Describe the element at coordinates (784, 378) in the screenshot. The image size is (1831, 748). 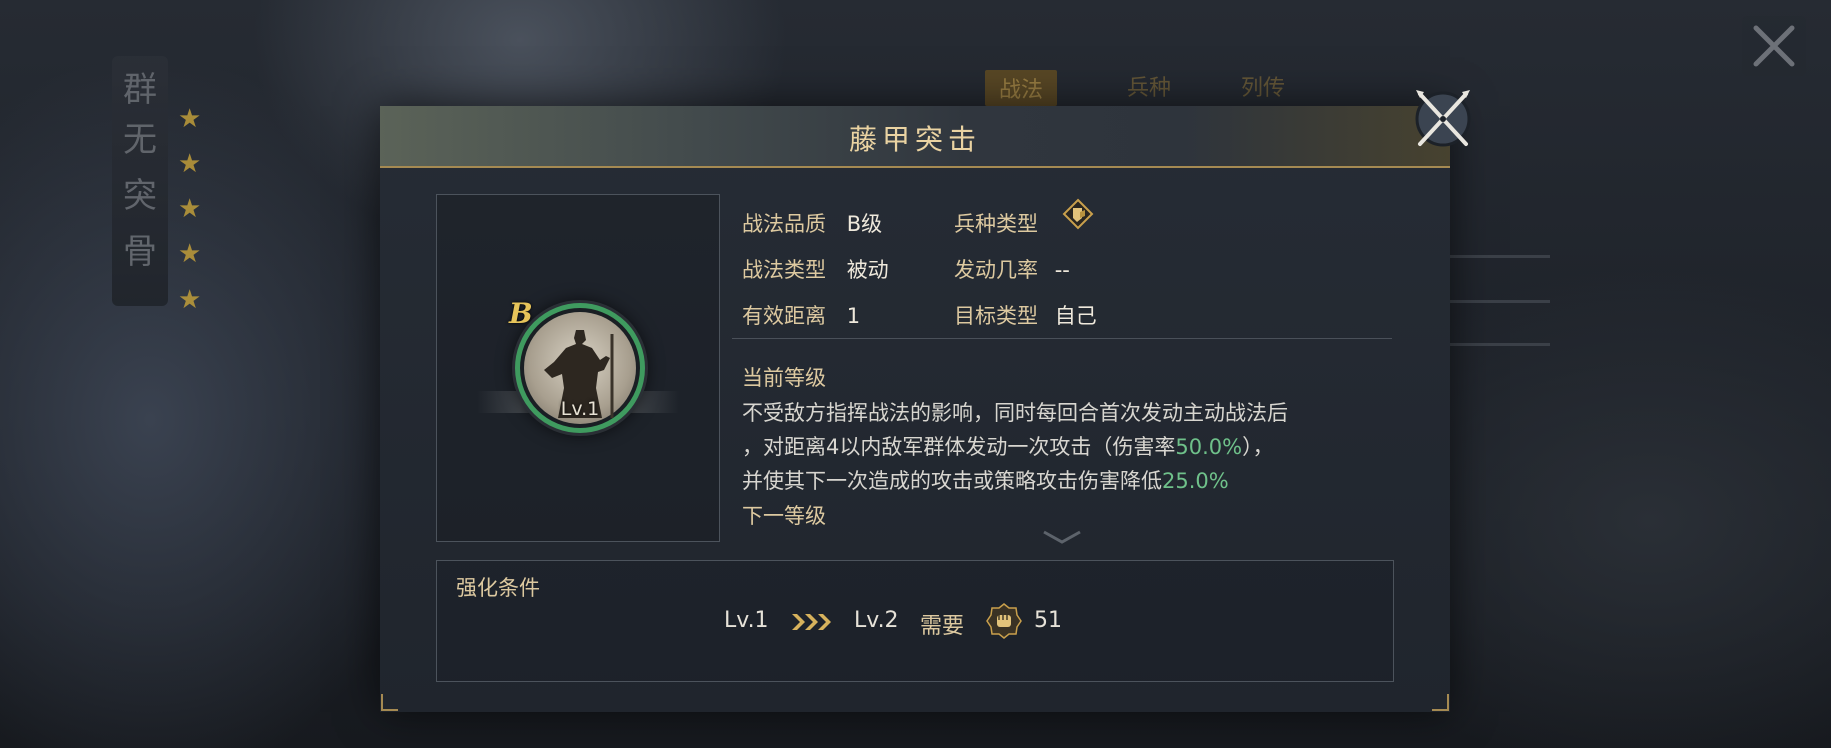
I see `current-level-title: 当前等级` at that location.